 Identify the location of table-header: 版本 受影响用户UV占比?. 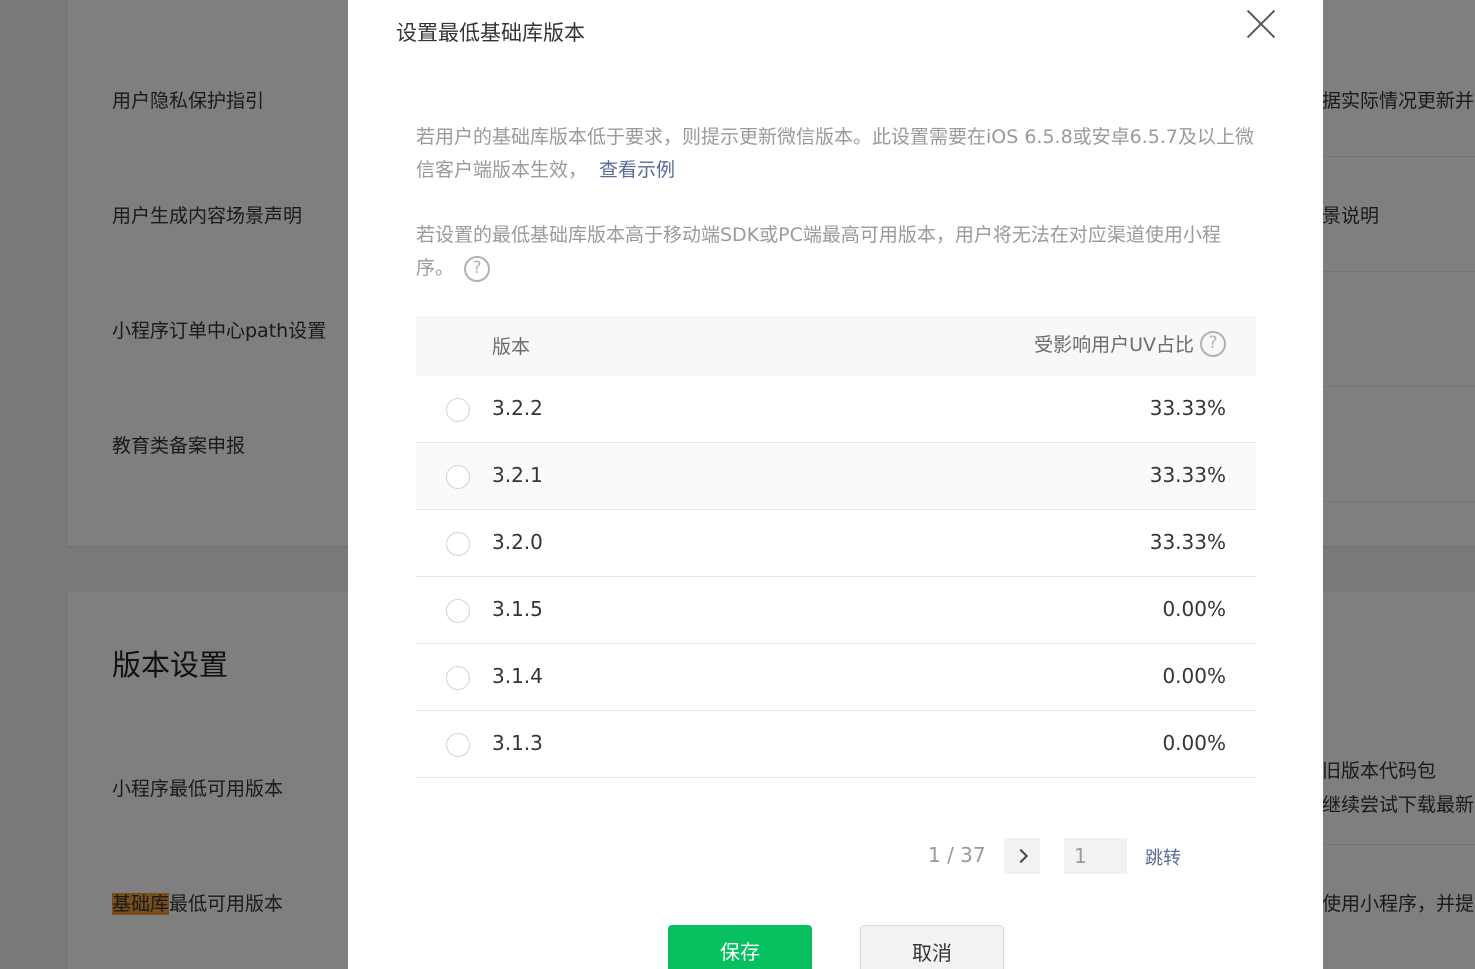
(836, 346).